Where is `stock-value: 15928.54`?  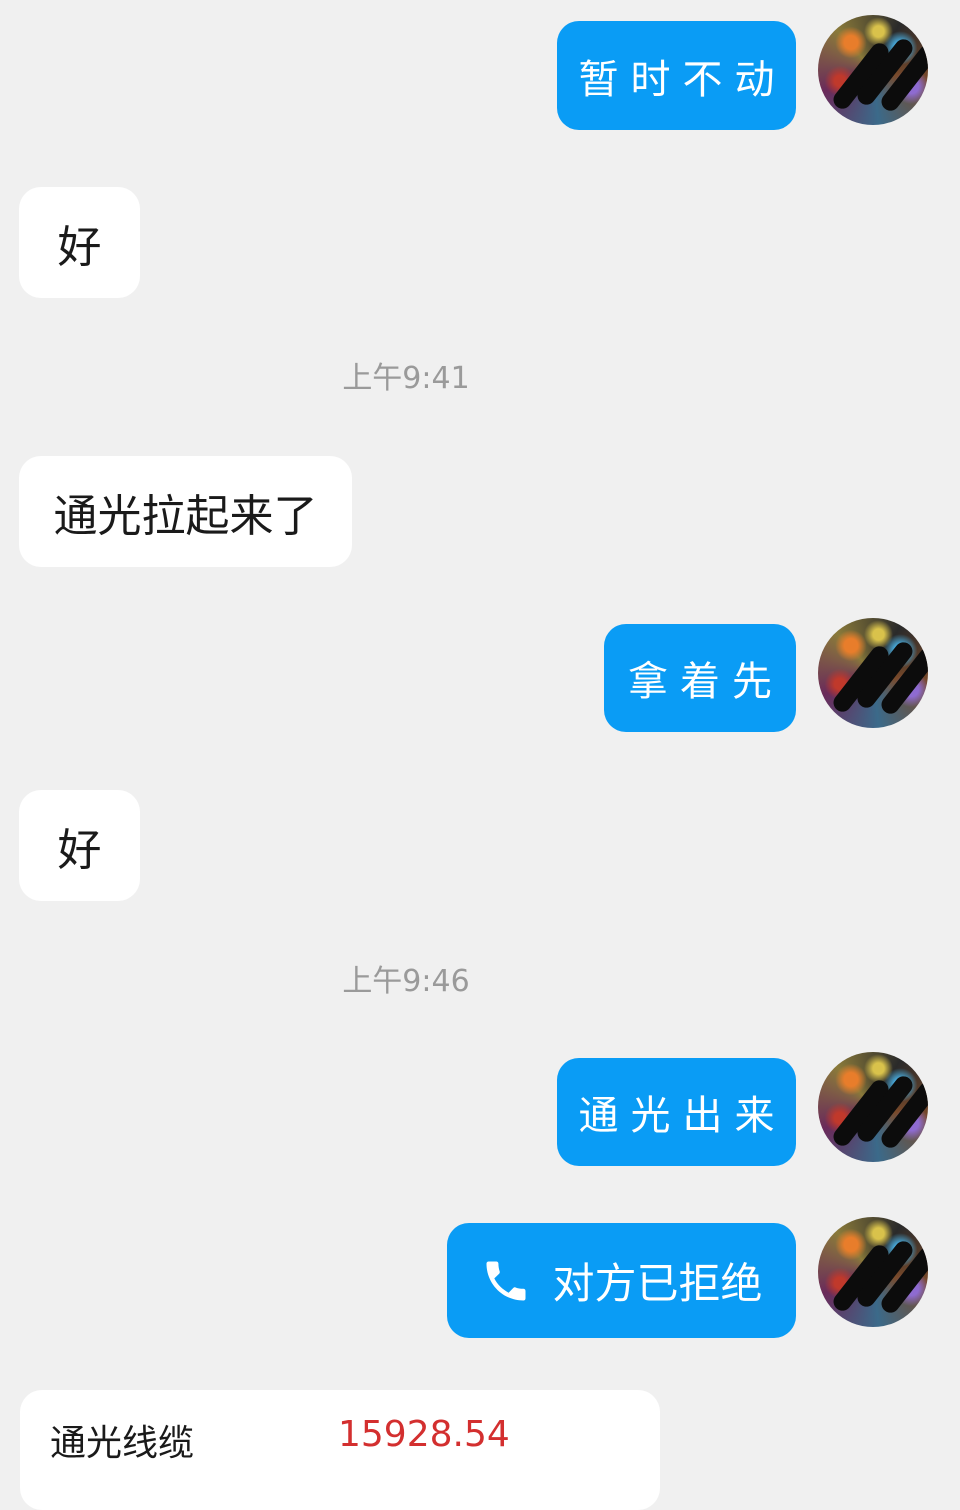
stock-value: 15928.54 is located at coordinates (424, 1434).